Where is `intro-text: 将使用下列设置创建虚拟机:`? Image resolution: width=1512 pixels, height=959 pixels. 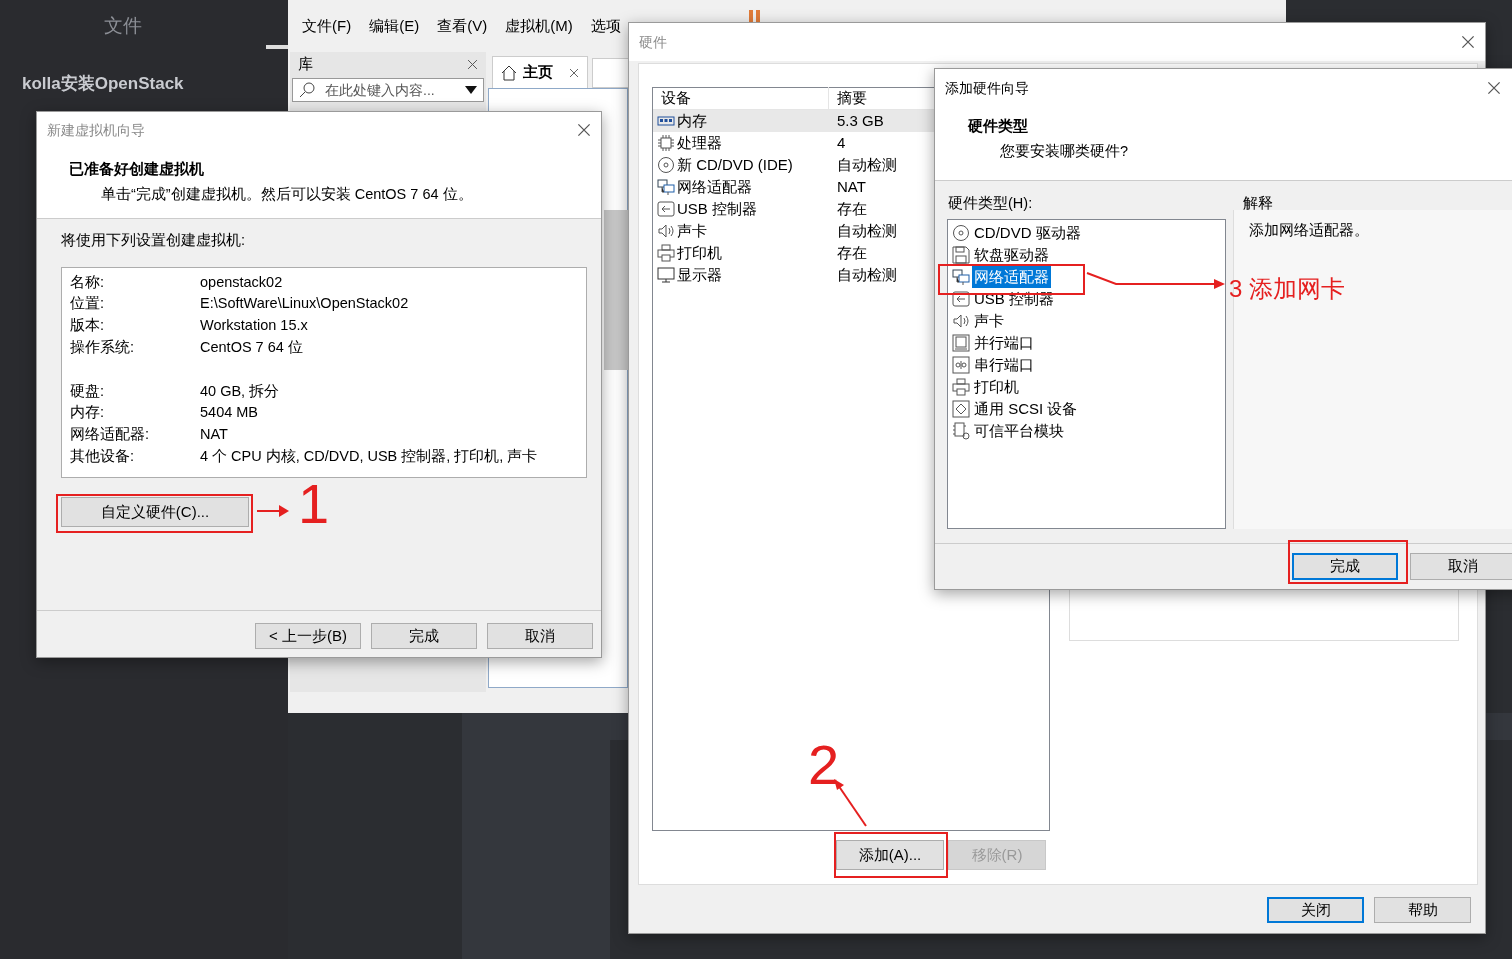
intro-text: 将使用下列设置创建虚拟机: is located at coordinates (153, 240).